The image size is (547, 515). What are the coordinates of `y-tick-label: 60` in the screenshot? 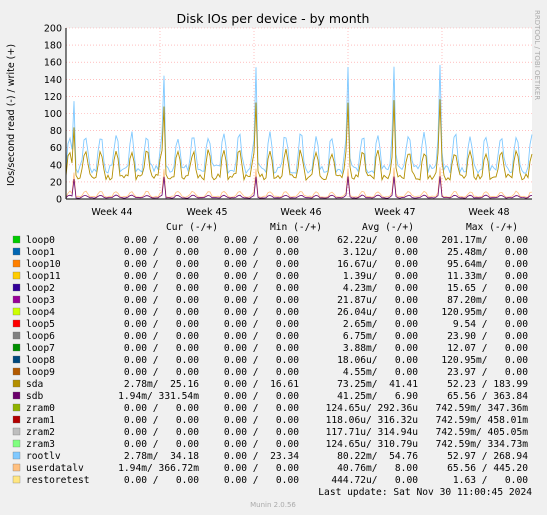 It's located at (56, 148).